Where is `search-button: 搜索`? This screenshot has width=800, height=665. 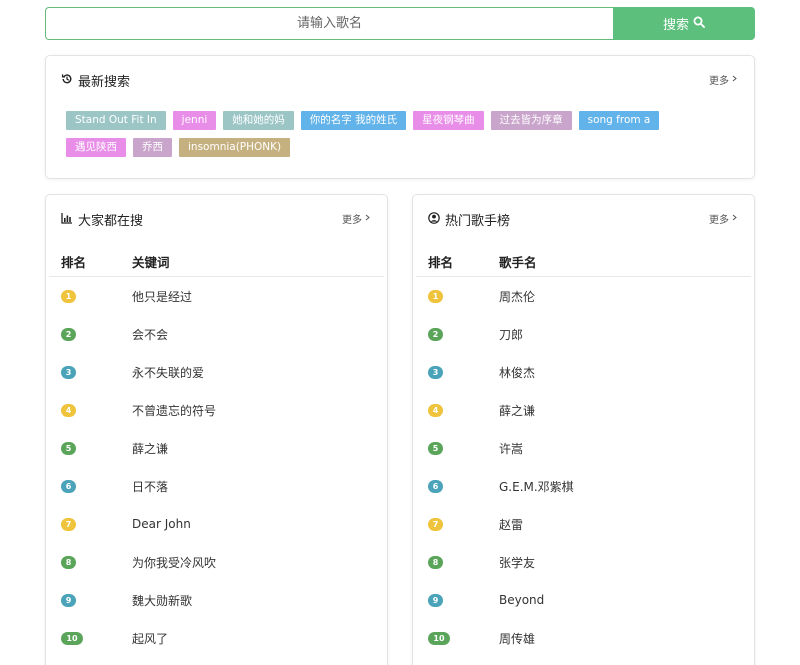 search-button: 搜索 is located at coordinates (684, 23).